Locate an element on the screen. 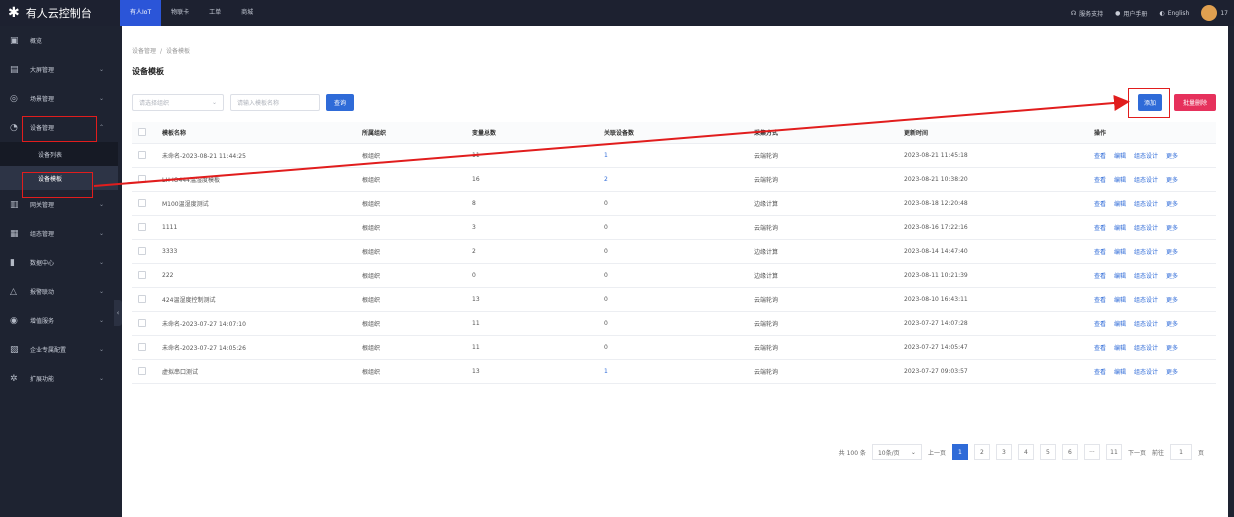 This screenshot has height=517, width=1234. top-nav-ticket: 工单 is located at coordinates (215, 13).